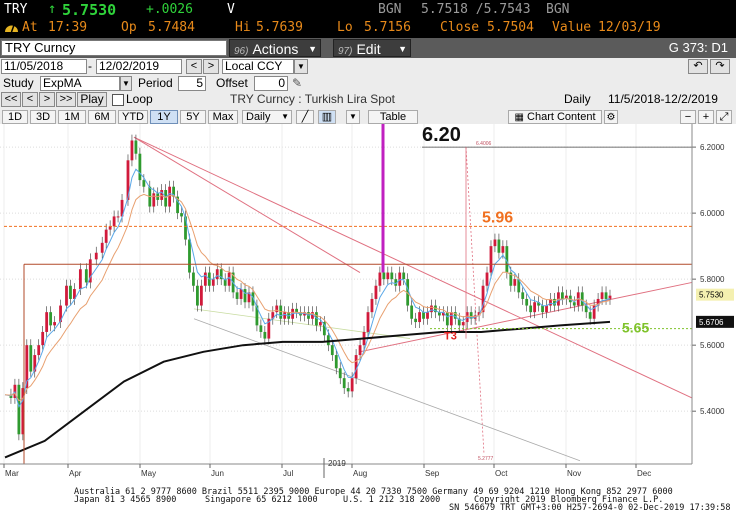 This screenshot has width=736, height=530. I want to click on footer-us: U.S. 1 212 318 2000, so click(392, 500).